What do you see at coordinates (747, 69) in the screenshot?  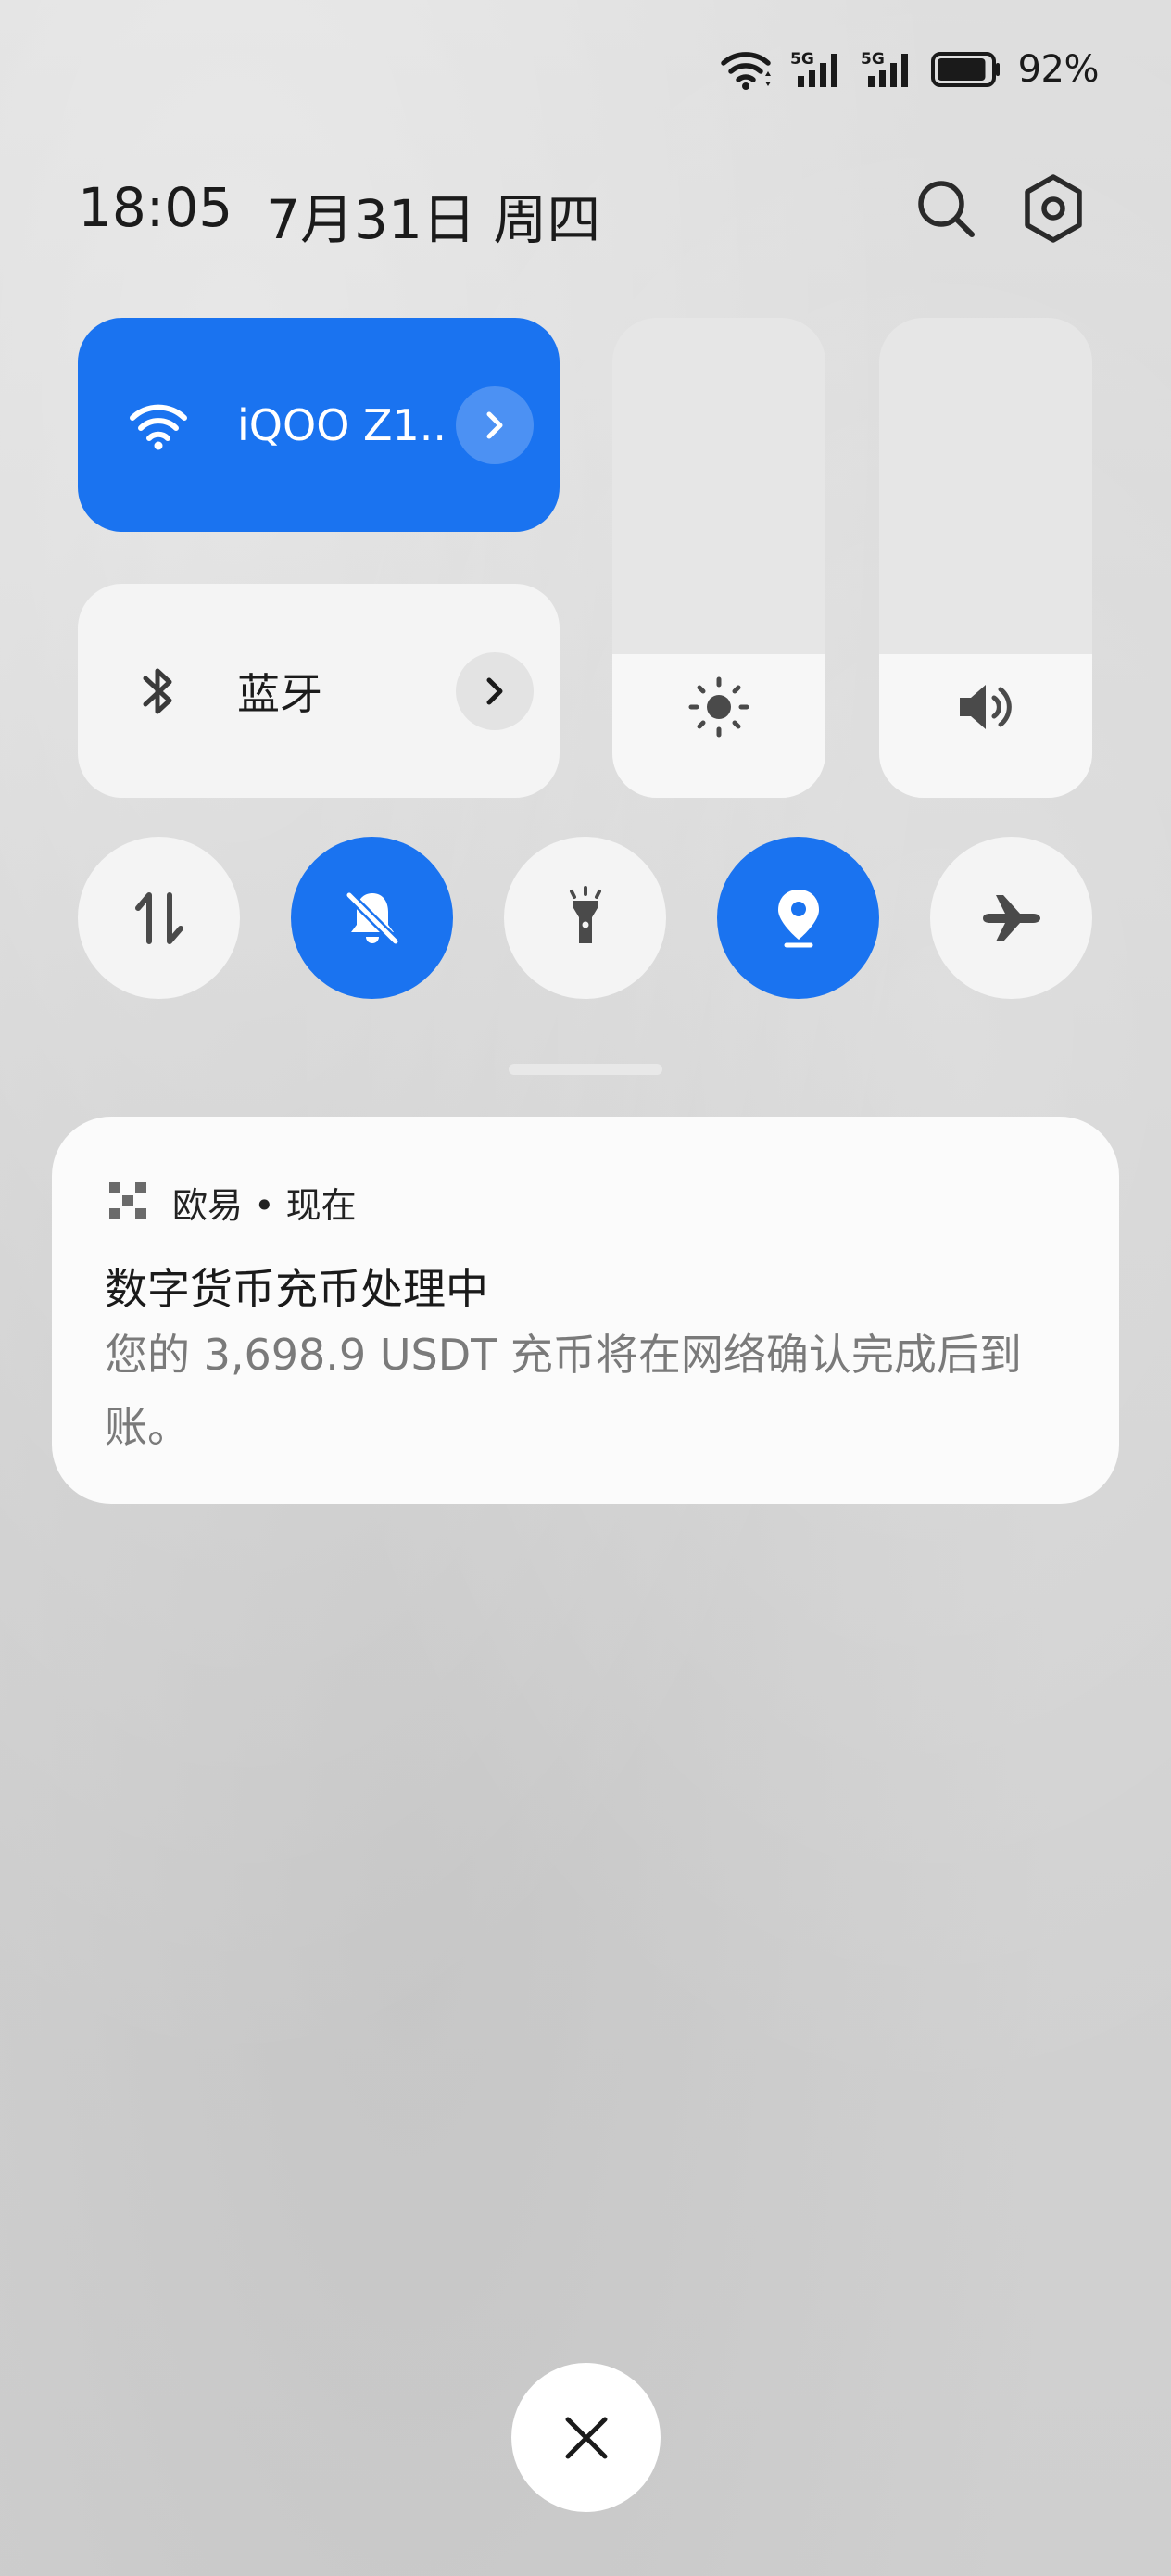 I see `wifi-status-icon` at bounding box center [747, 69].